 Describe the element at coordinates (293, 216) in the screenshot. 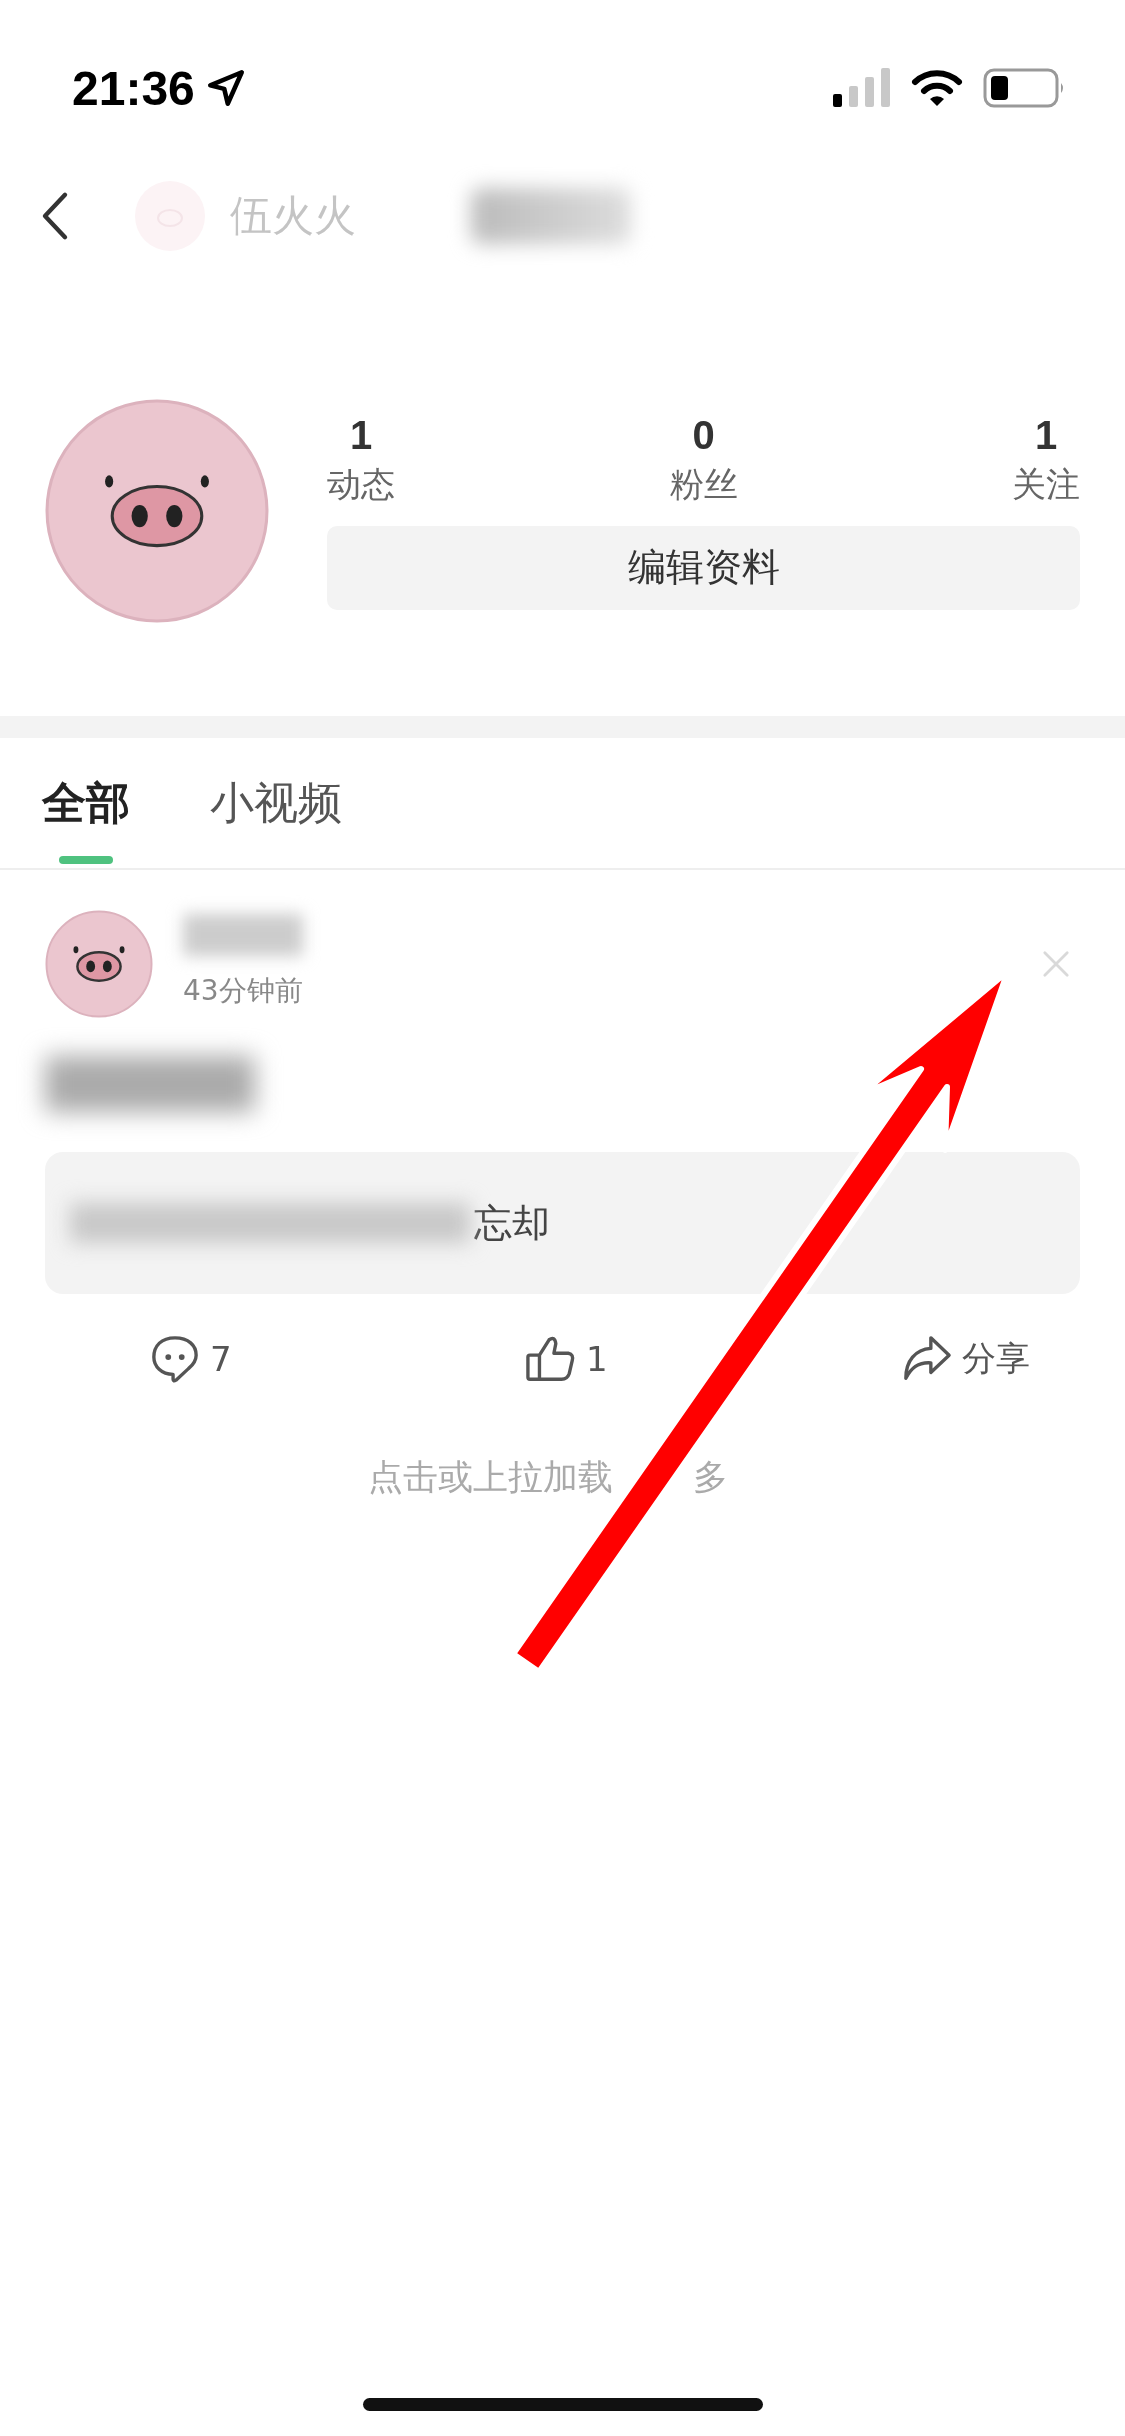

I see `nav-username: 伍火火` at that location.